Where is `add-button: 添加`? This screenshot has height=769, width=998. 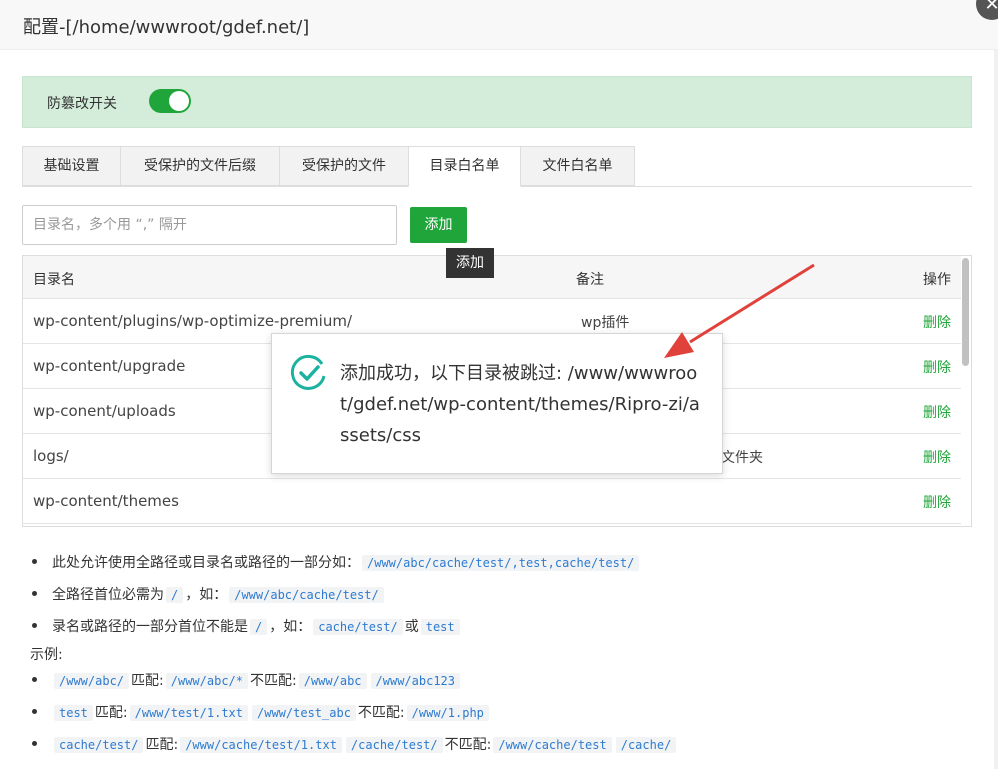
add-button: 添加 is located at coordinates (438, 225).